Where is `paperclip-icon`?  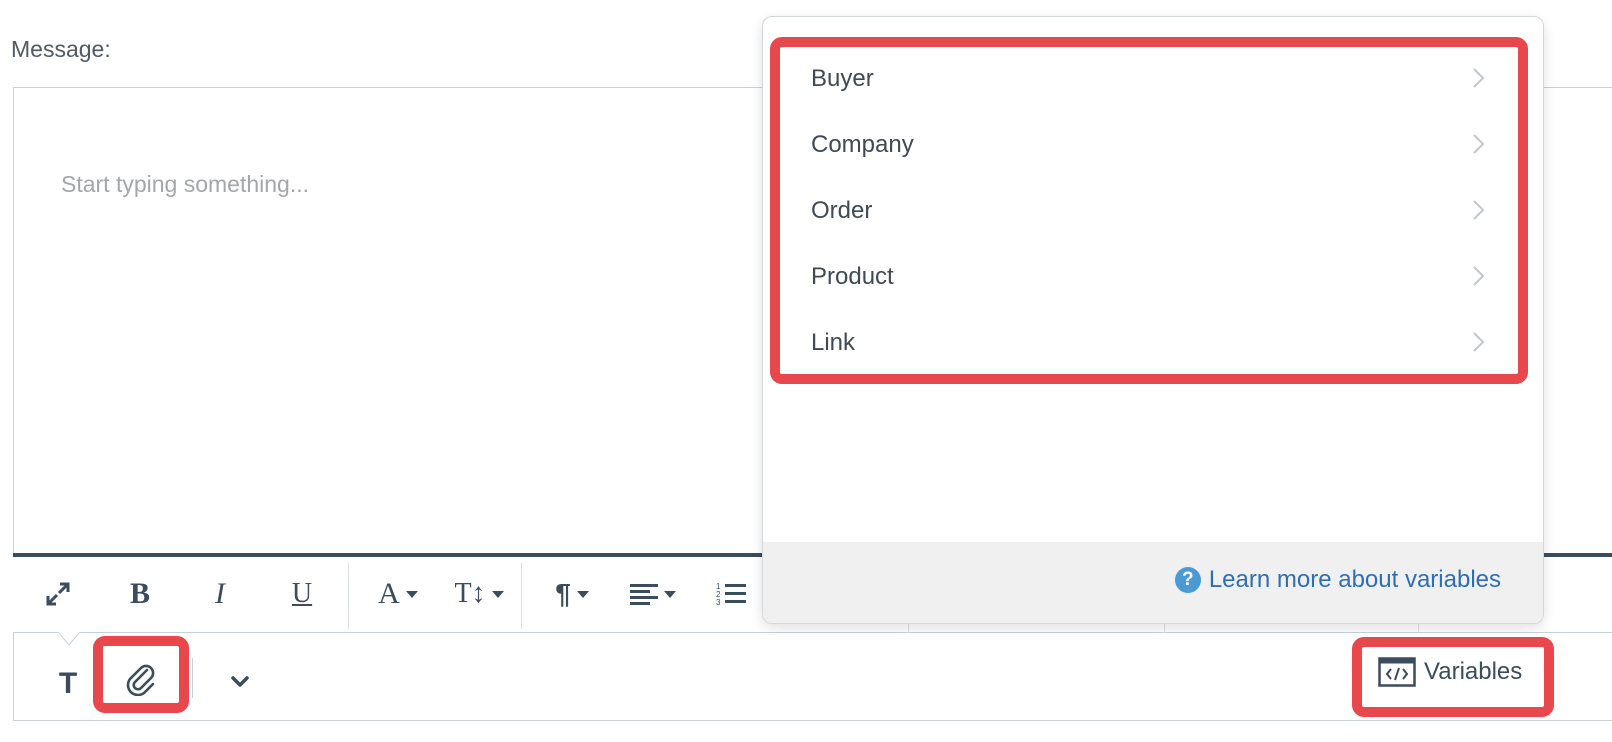
paperclip-icon is located at coordinates (140, 680).